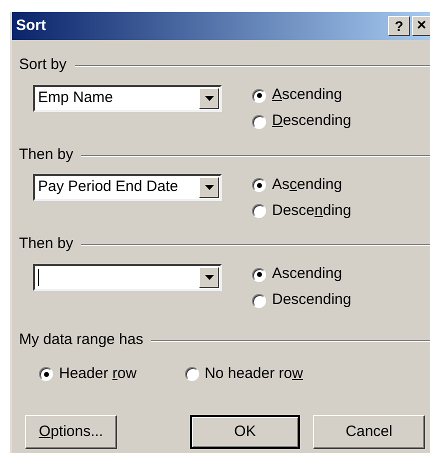 The width and height of the screenshot is (430, 453). I want to click on dialog-button: OK, so click(245, 432).